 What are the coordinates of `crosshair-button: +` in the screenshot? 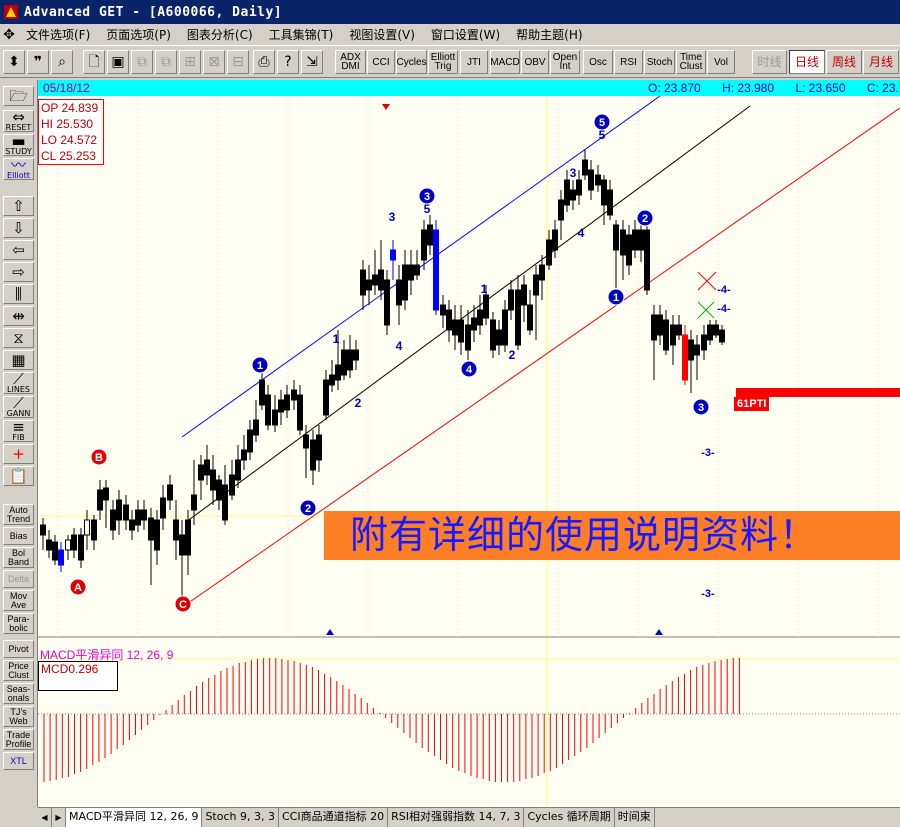 It's located at (18, 454).